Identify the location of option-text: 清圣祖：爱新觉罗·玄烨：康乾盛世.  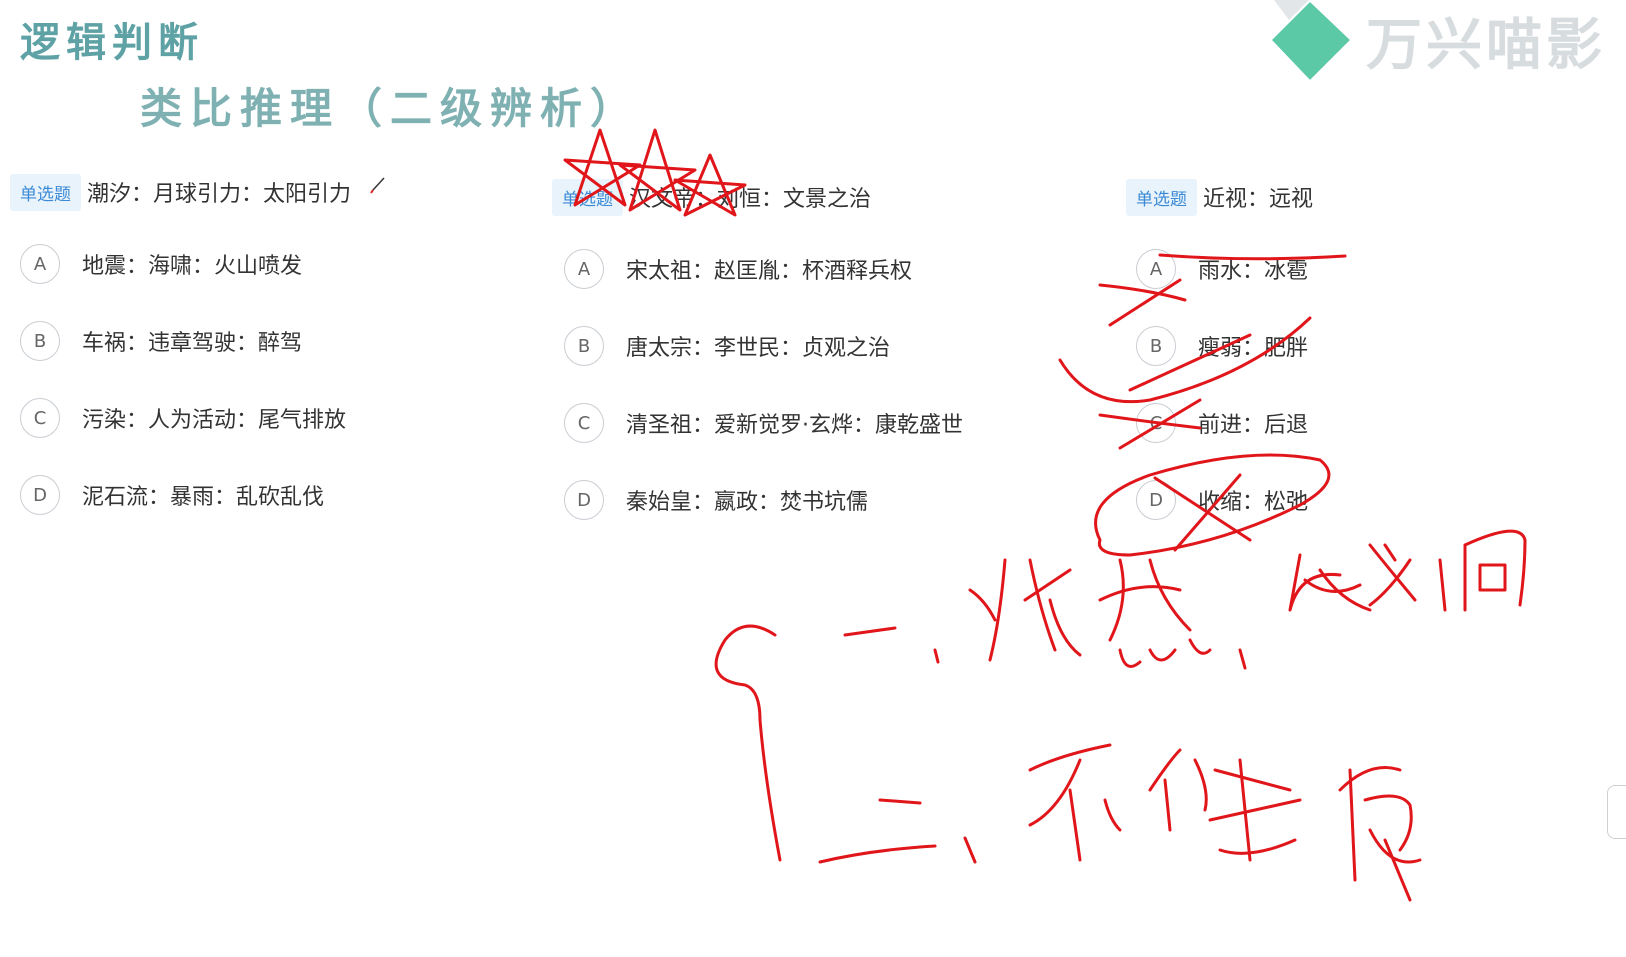
(794, 425).